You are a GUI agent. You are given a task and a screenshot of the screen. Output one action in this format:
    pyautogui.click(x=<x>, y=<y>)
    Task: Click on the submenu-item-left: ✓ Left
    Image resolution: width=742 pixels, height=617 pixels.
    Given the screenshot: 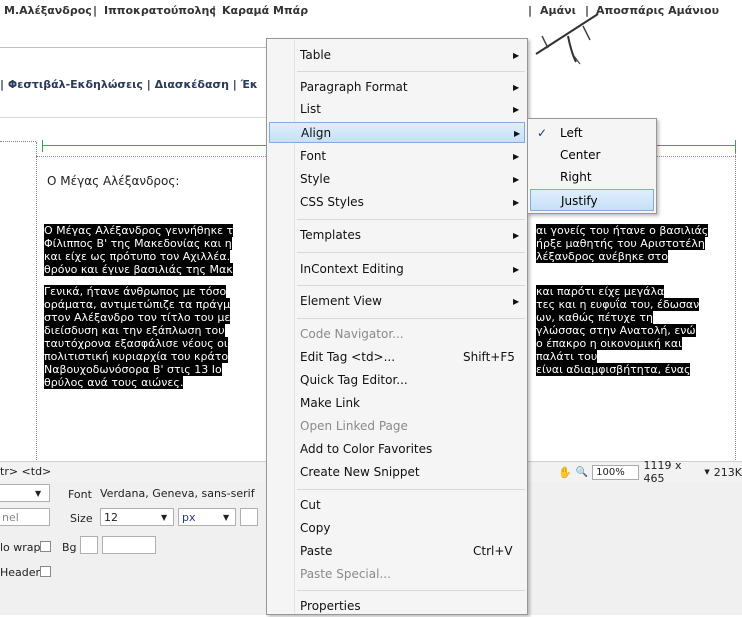 What is the action you would take?
    pyautogui.click(x=592, y=133)
    